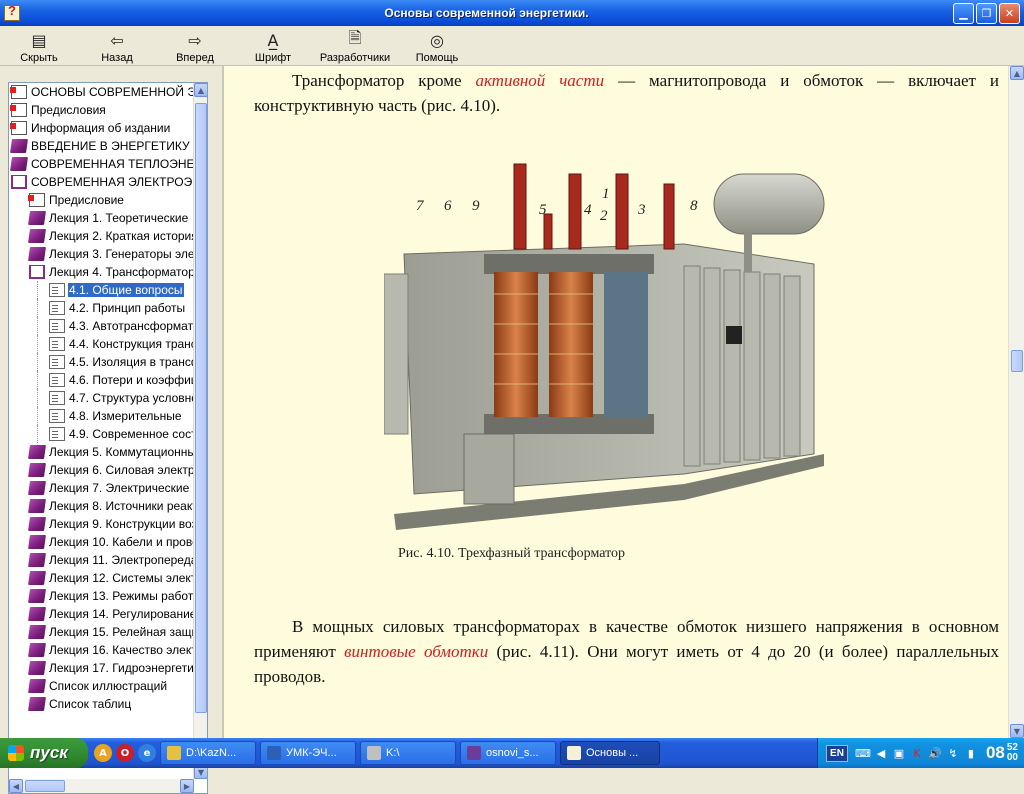 The height and width of the screenshot is (794, 1024). What do you see at coordinates (101, 290) in the screenshot?
I see `toc-item: 4.1. Общие вопросы` at bounding box center [101, 290].